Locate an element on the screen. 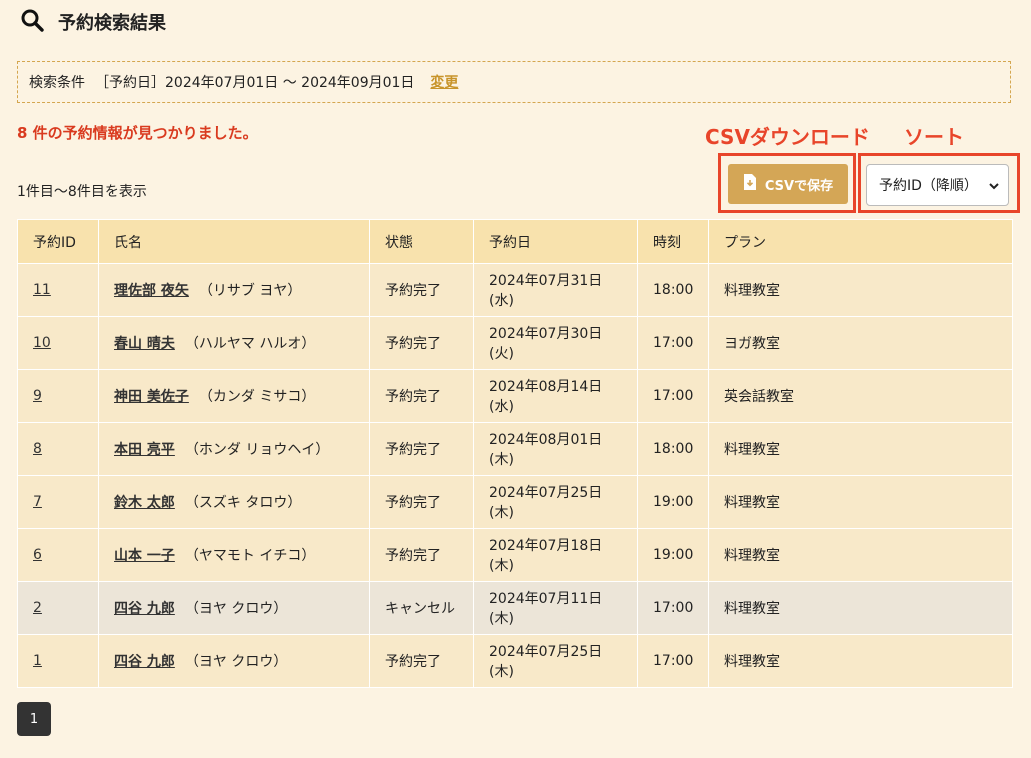 The image size is (1031, 758). reservation-id-link: 8 is located at coordinates (37, 449).